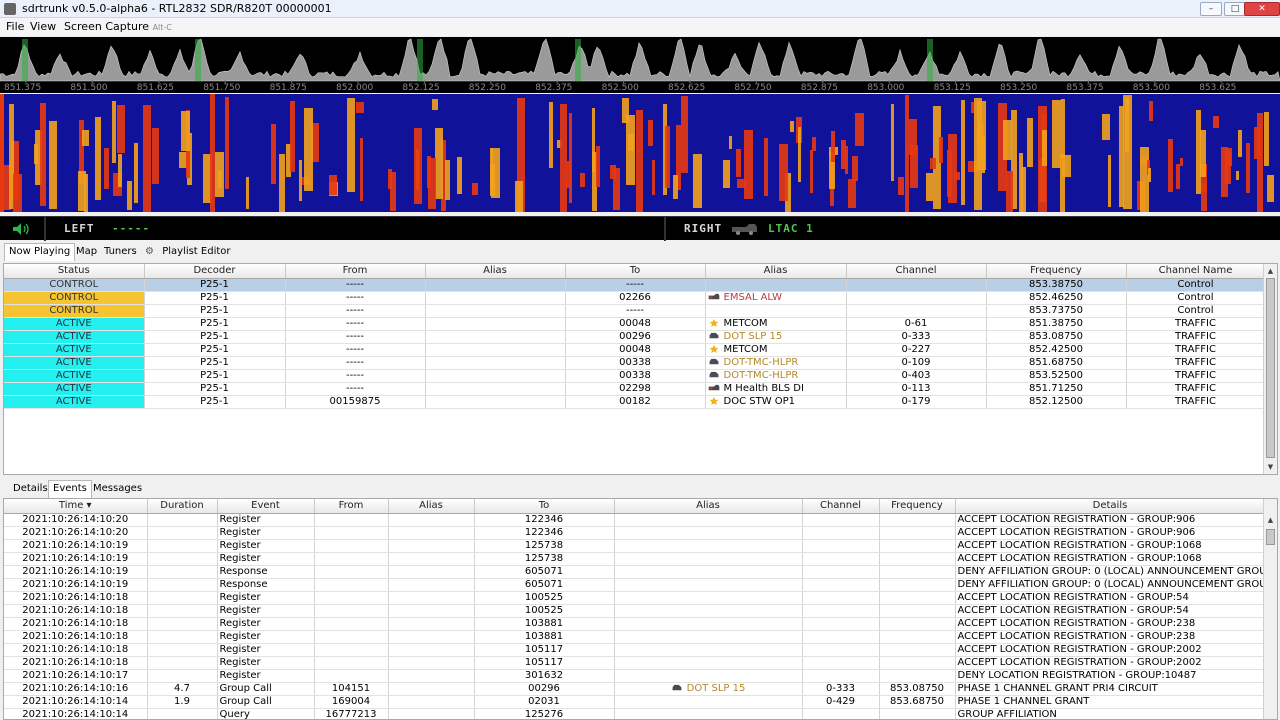 Image resolution: width=1280 pixels, height=720 pixels. Describe the element at coordinates (1110, 506) in the screenshot. I see `column-header: Details` at that location.